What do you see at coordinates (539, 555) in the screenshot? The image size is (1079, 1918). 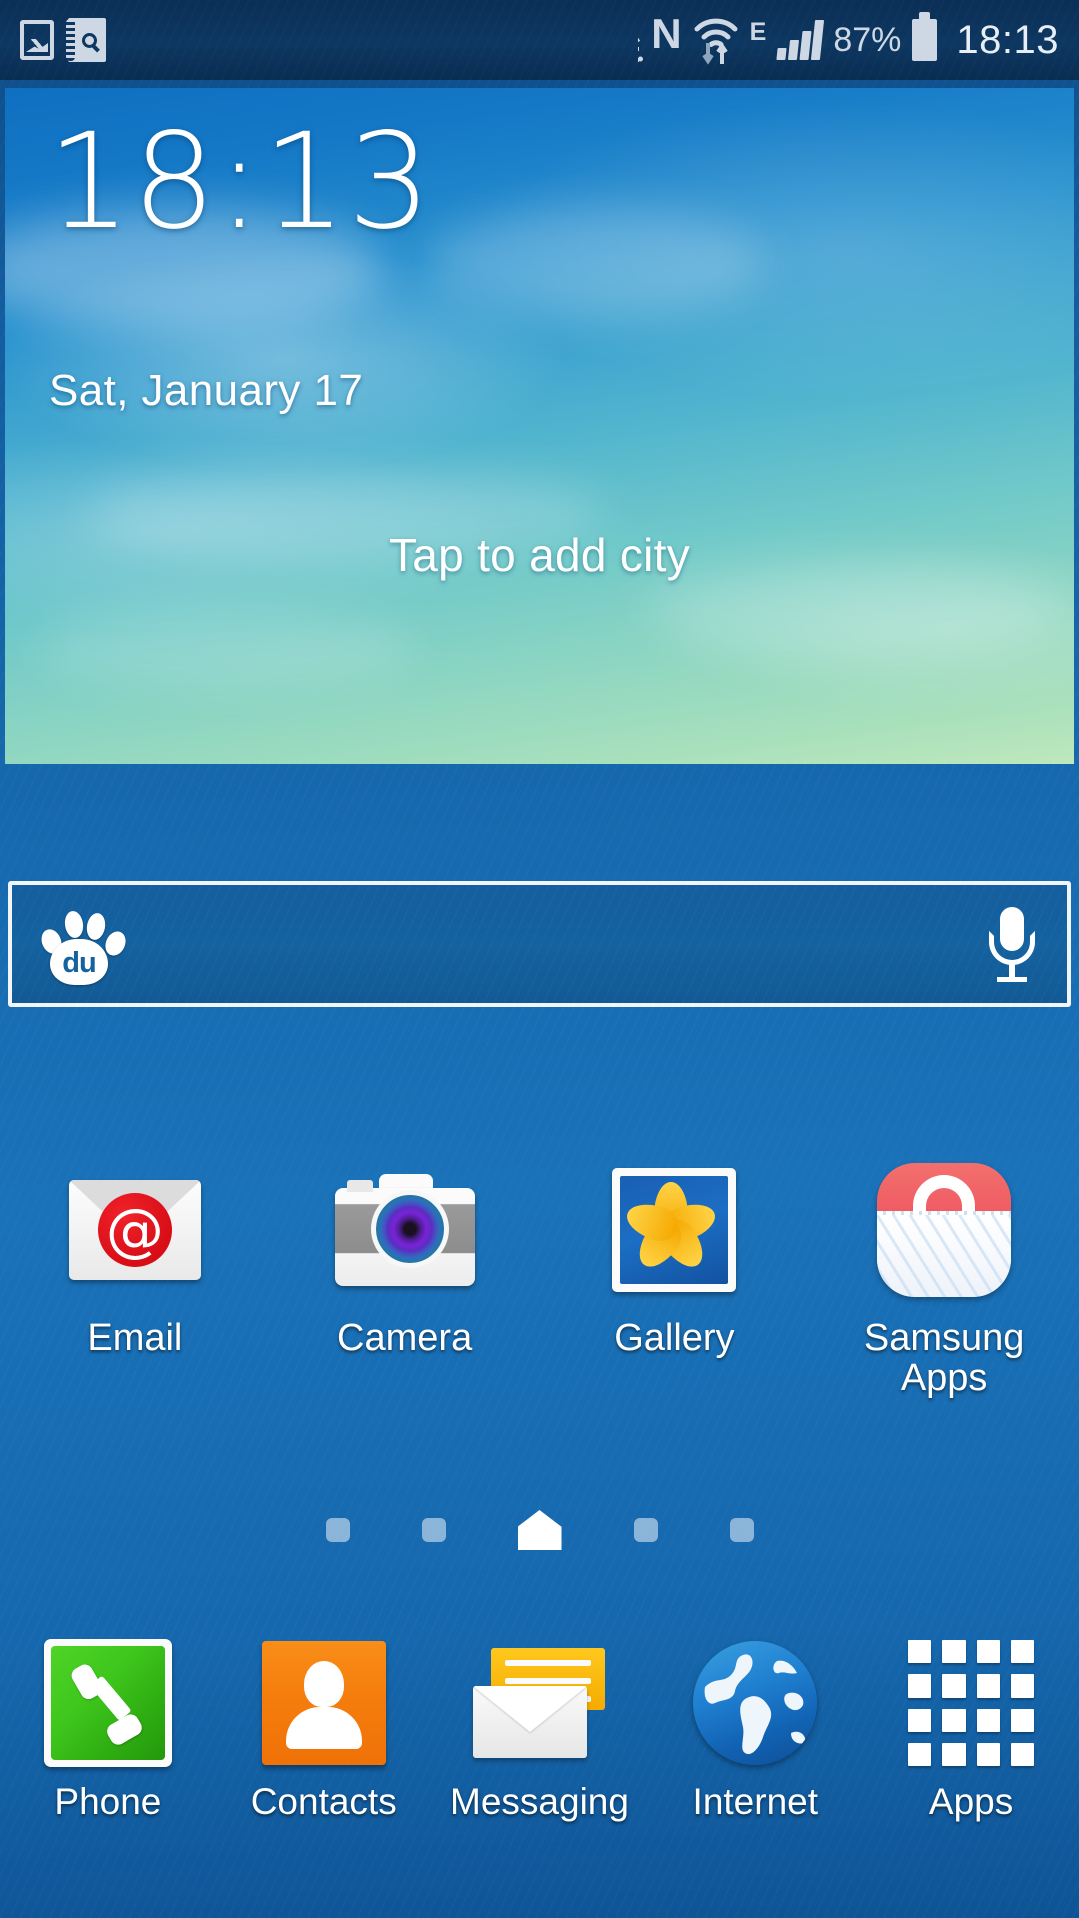 I see `add-city-prompt: Tap to add city` at bounding box center [539, 555].